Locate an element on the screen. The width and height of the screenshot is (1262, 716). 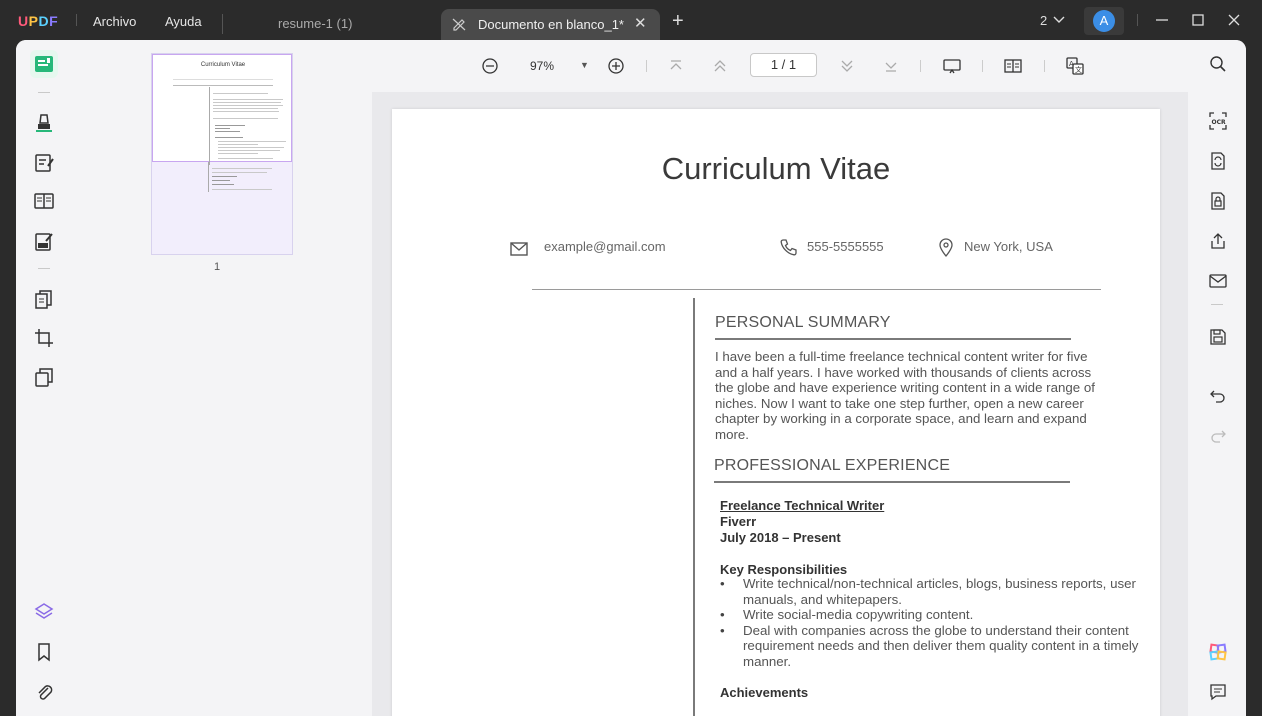
close-tab-icon: ✕ is located at coordinates (640, 23).